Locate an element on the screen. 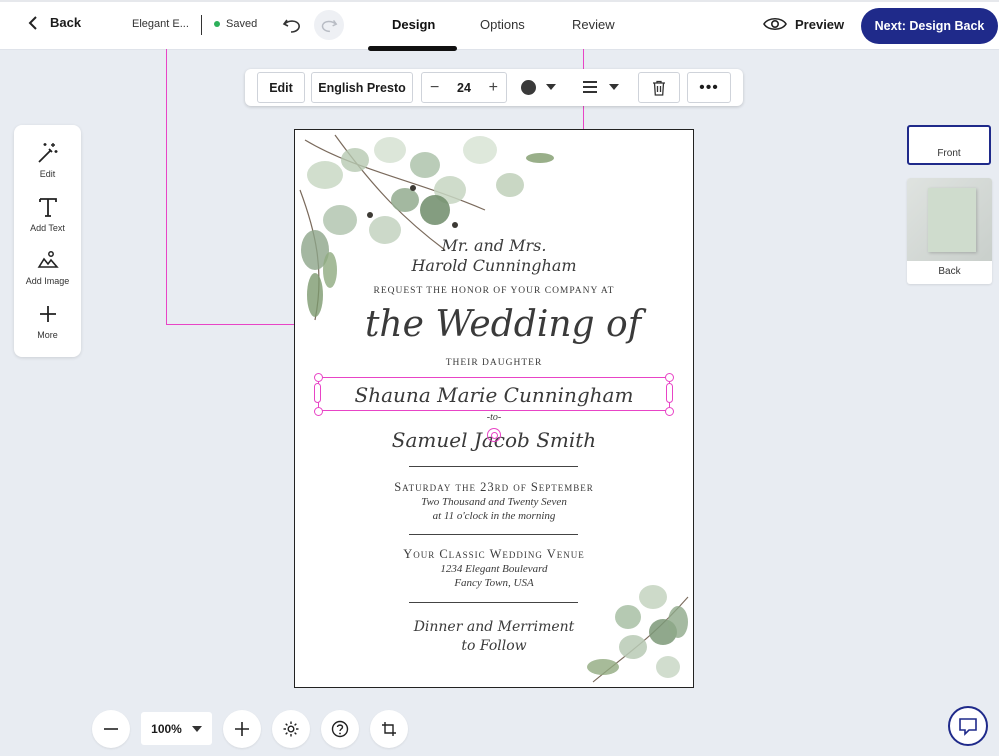 This screenshot has width=999, height=756. font-size-value: 24 is located at coordinates (464, 88).